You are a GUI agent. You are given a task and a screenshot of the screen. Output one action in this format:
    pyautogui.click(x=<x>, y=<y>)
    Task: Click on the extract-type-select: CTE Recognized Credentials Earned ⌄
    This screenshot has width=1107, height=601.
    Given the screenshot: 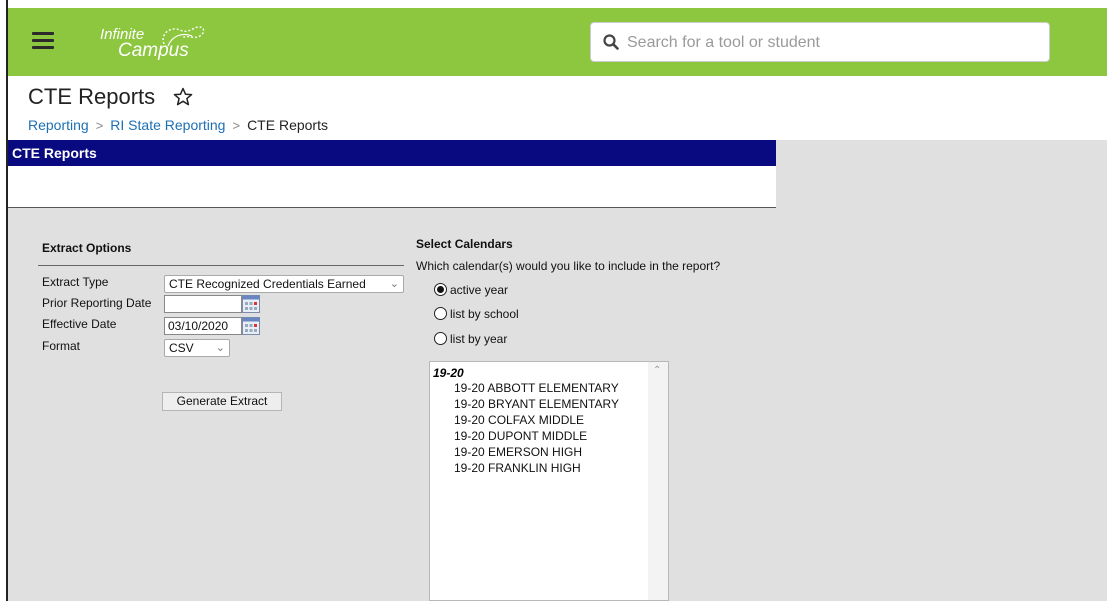 What is the action you would take?
    pyautogui.click(x=284, y=284)
    